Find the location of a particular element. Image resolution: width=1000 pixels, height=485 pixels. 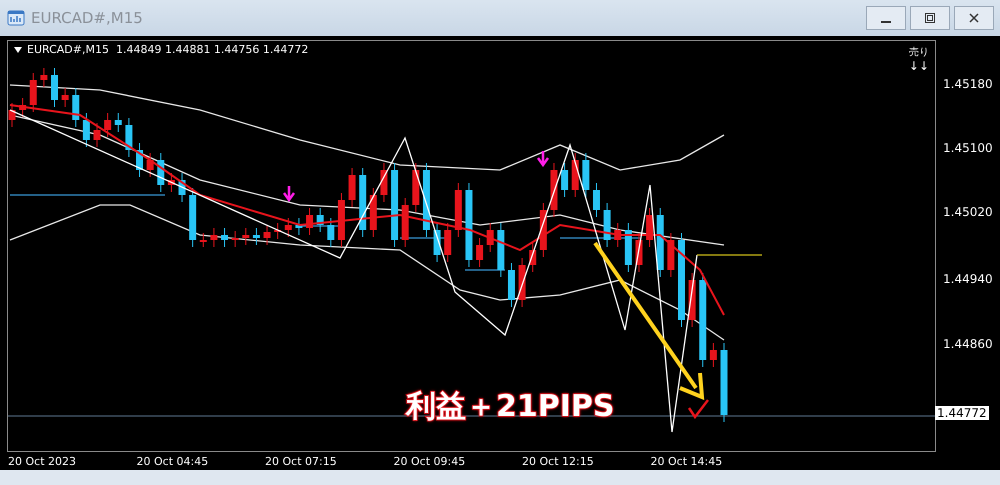

profit-annotation: 利益＋21PIPS is located at coordinates (510, 407).